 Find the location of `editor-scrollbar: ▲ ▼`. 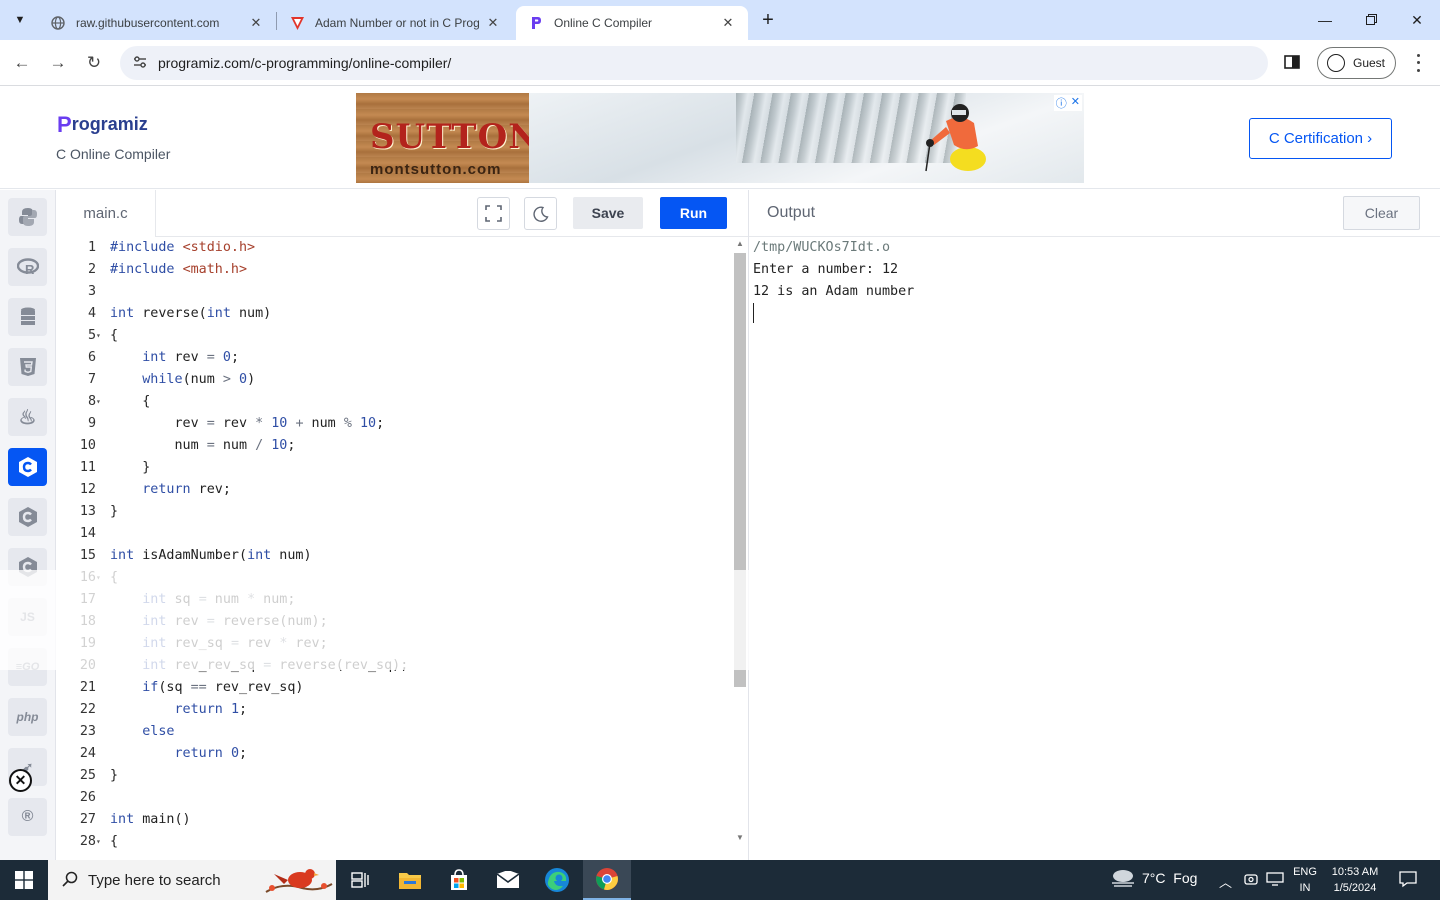

editor-scrollbar: ▲ ▼ is located at coordinates (740, 542).